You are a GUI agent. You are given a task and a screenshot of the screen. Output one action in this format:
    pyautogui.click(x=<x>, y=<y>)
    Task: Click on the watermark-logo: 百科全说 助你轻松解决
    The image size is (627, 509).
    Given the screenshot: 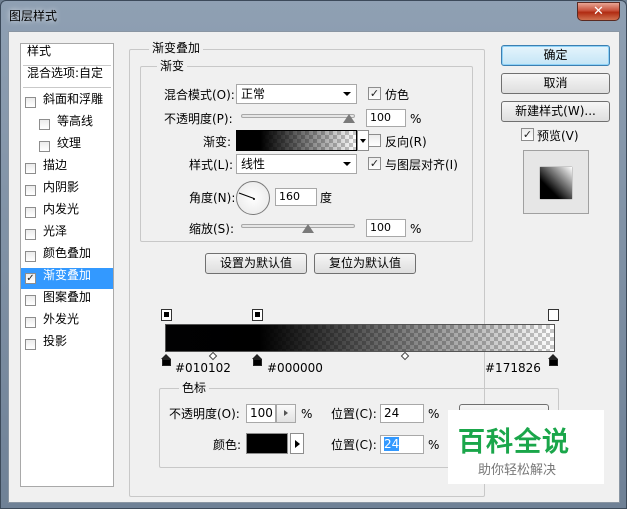 What is the action you would take?
    pyautogui.click(x=526, y=447)
    